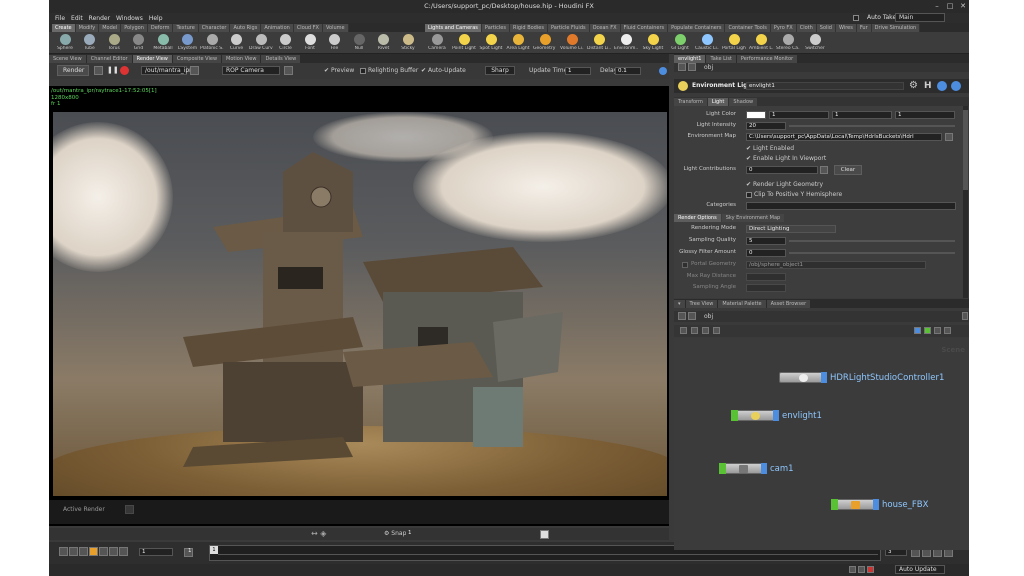  Describe the element at coordinates (927, 330) in the screenshot. I see `net-tool-b-icon` at that location.